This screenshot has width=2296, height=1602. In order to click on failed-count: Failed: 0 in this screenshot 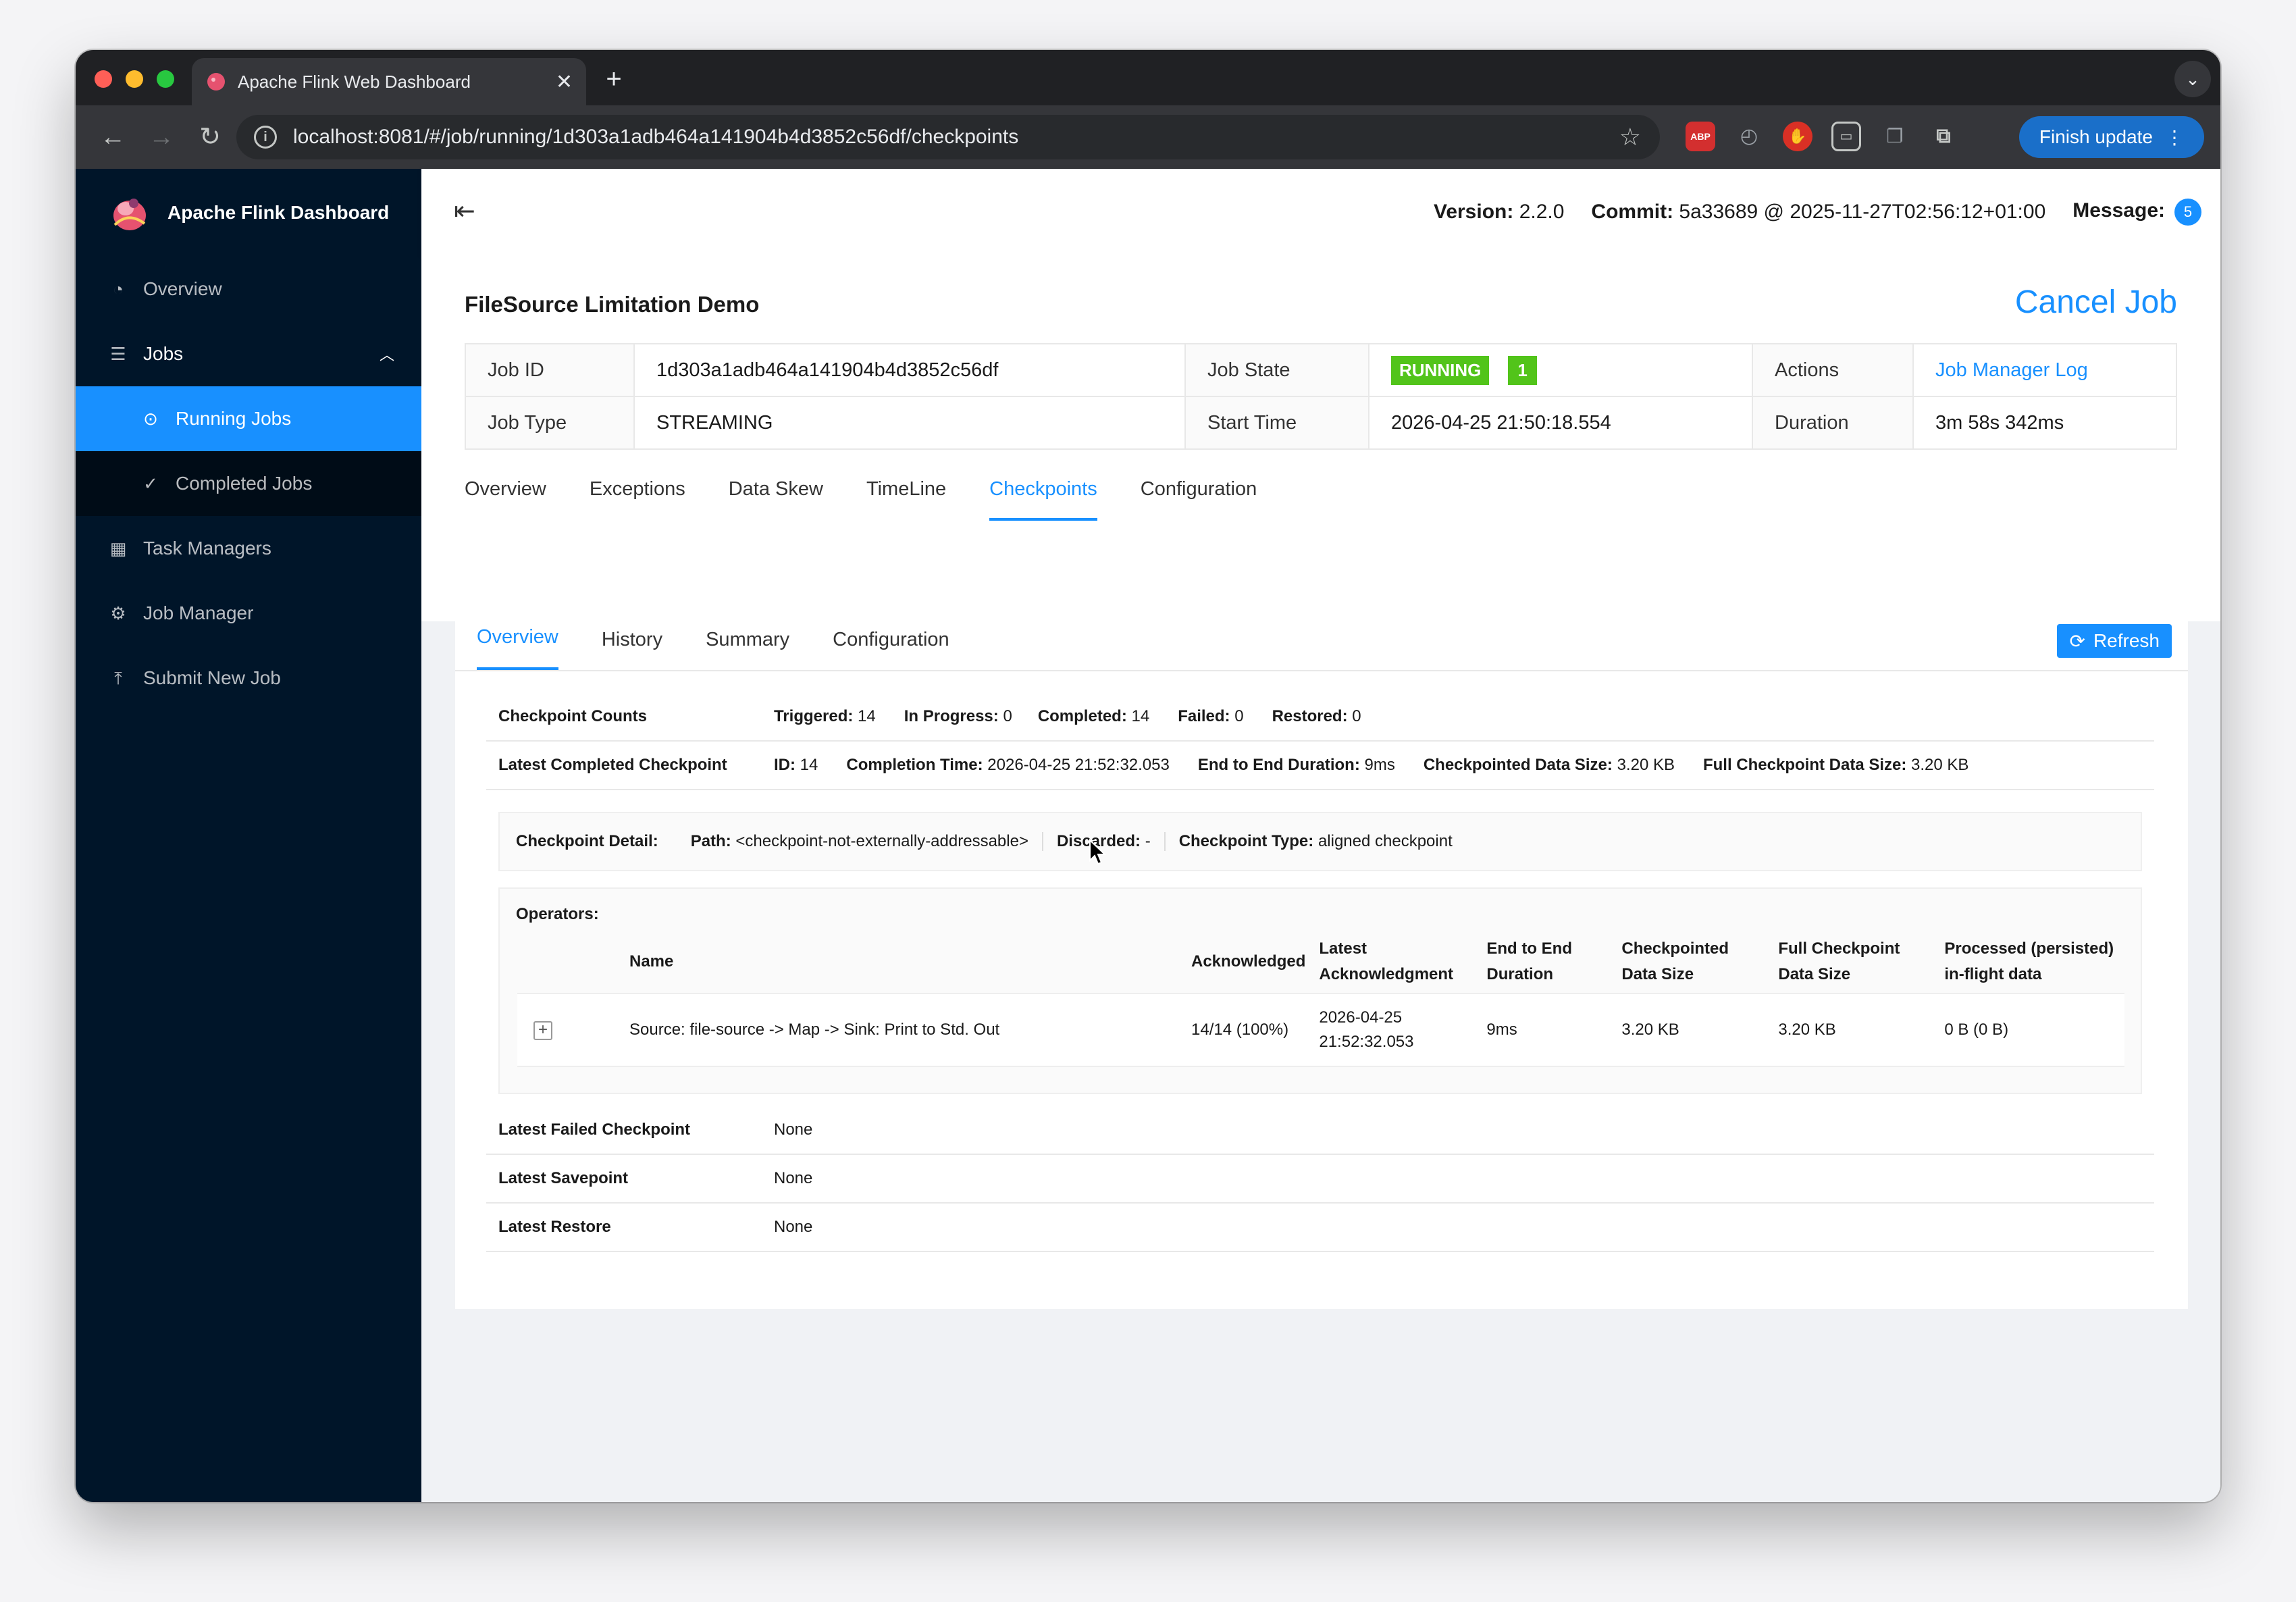, I will do `click(1210, 717)`.